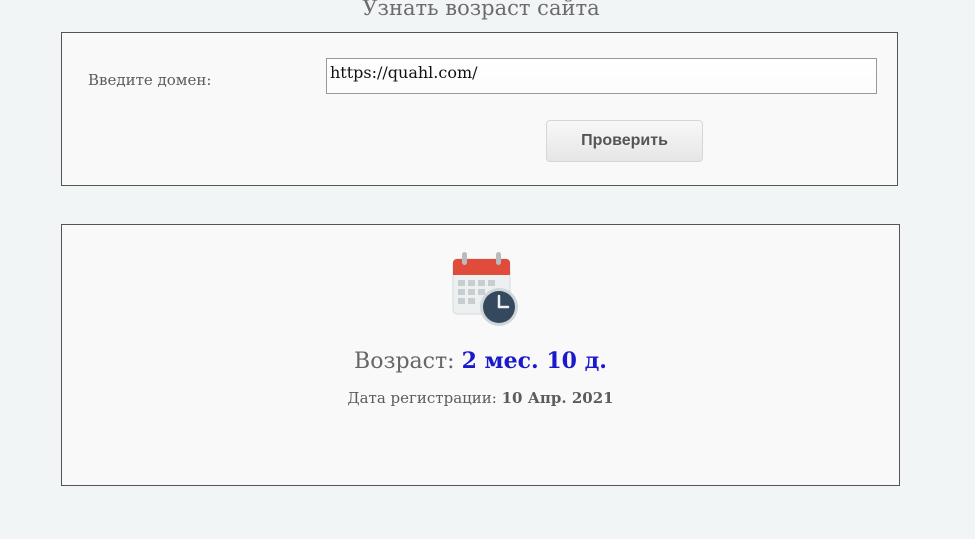 The width and height of the screenshot is (975, 539). What do you see at coordinates (481, 10) in the screenshot?
I see `page-title: Узнать возраст сайта` at bounding box center [481, 10].